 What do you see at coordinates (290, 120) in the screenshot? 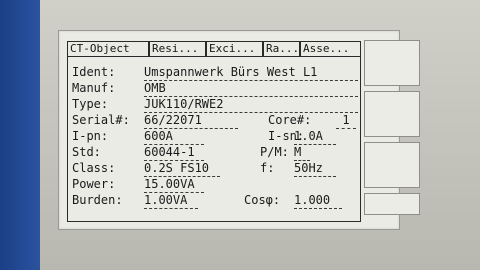
I see `core-label: Core#:` at bounding box center [290, 120].